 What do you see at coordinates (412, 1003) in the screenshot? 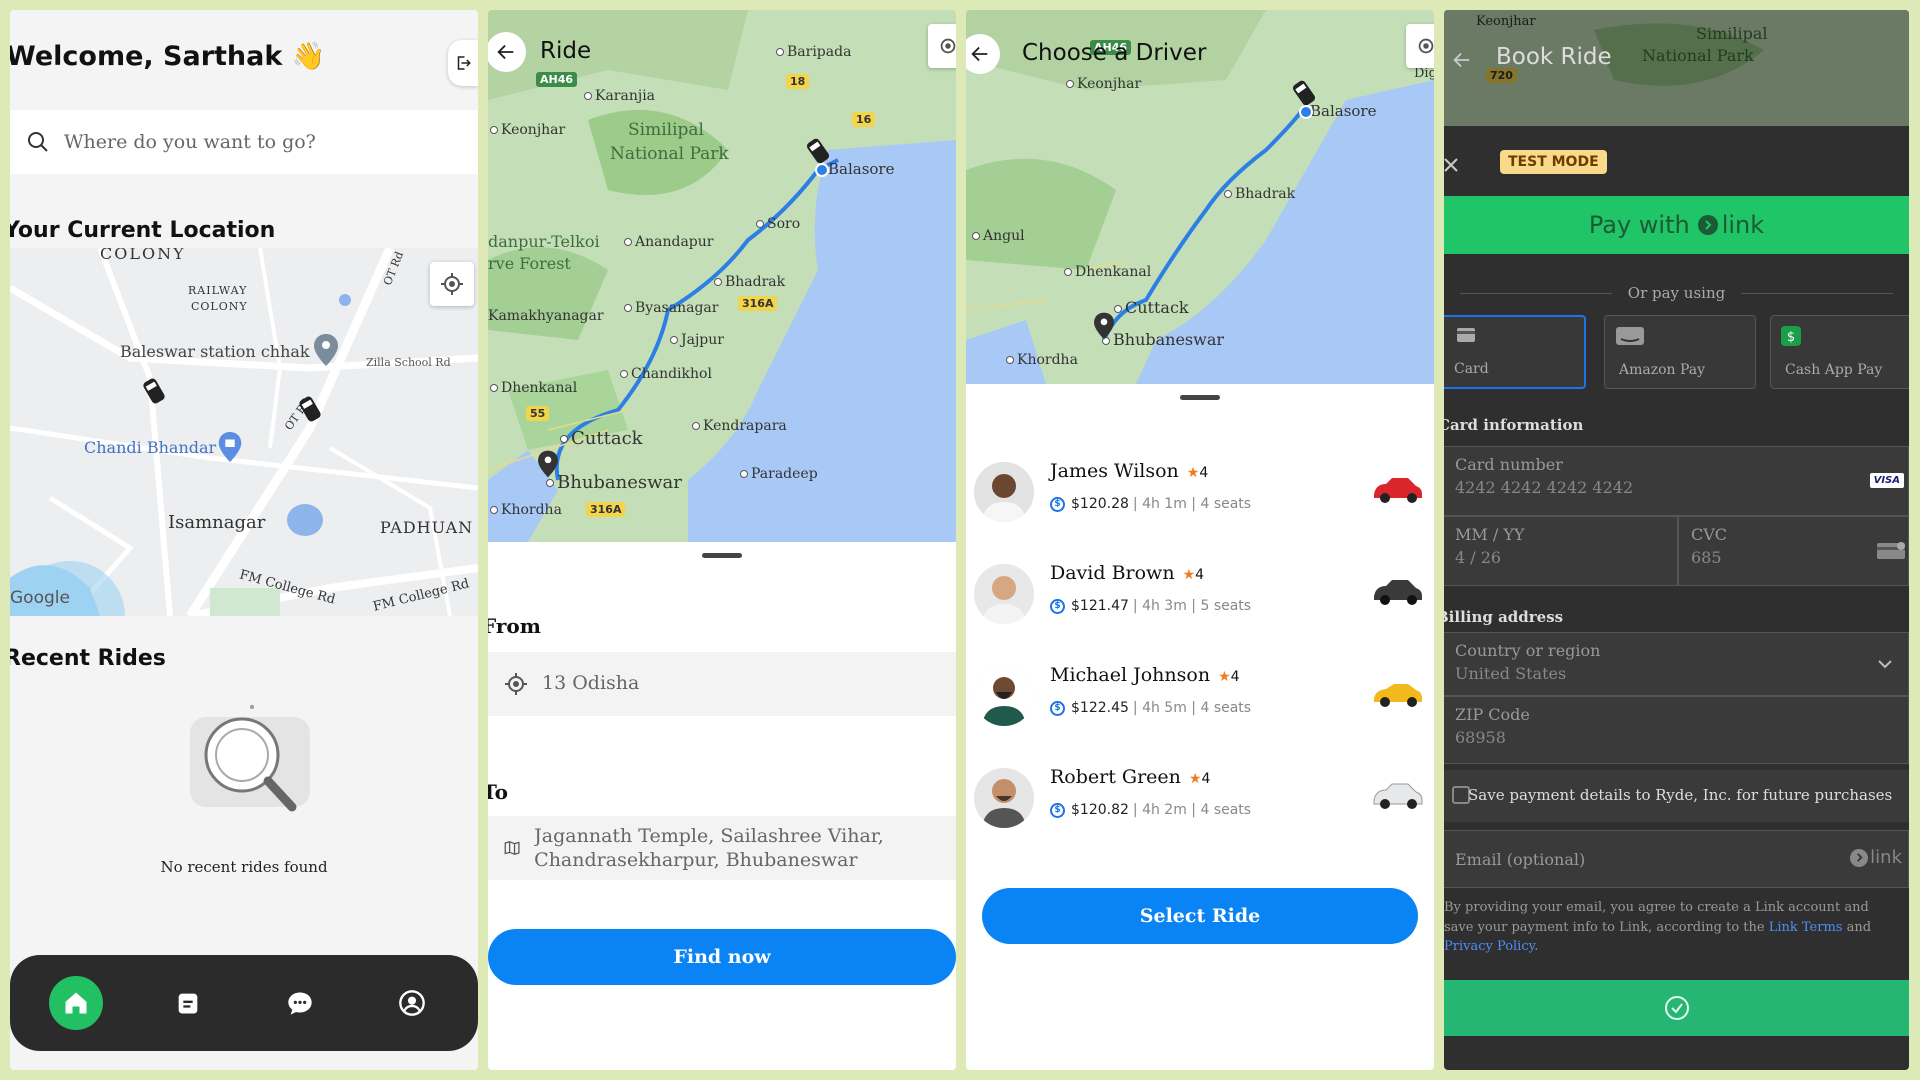
I see `nav-profile` at bounding box center [412, 1003].